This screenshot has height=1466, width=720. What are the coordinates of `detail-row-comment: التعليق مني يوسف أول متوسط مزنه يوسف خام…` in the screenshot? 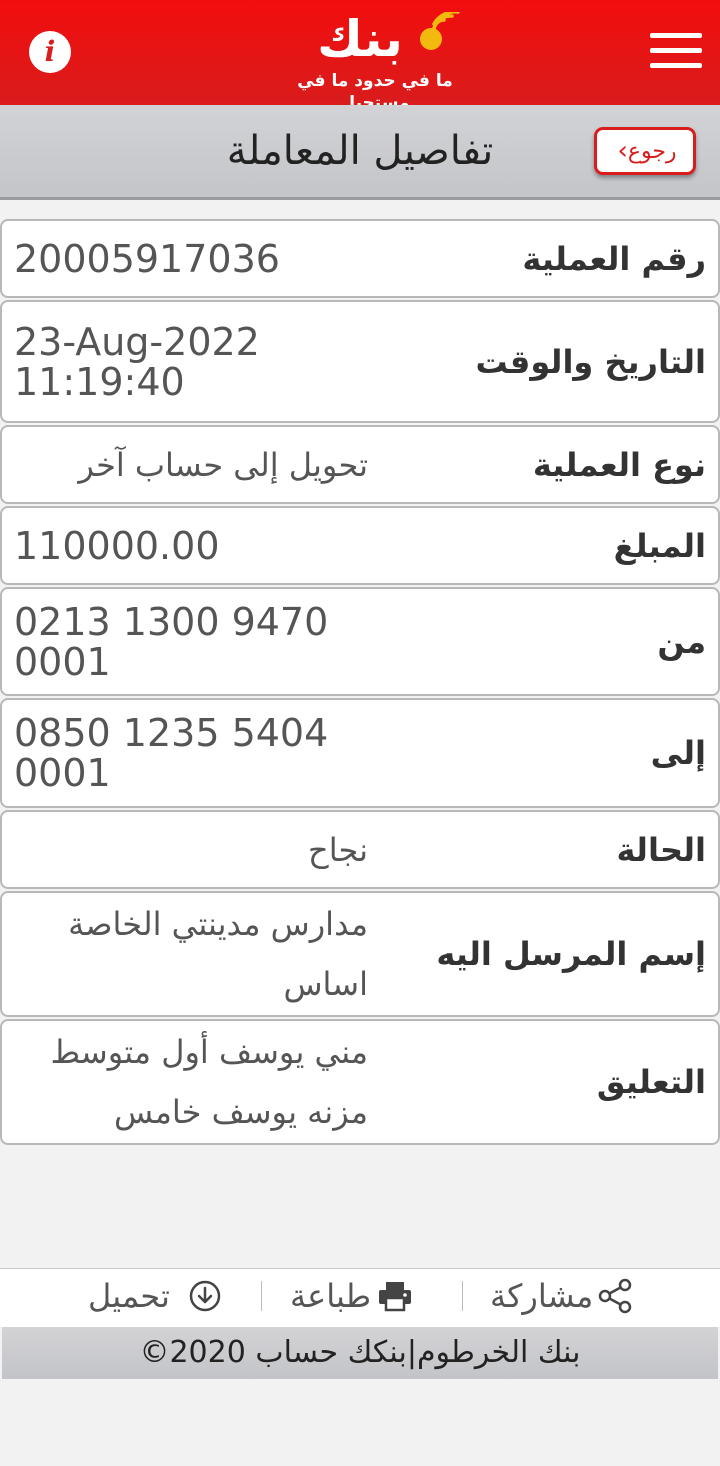 It's located at (360, 1082).